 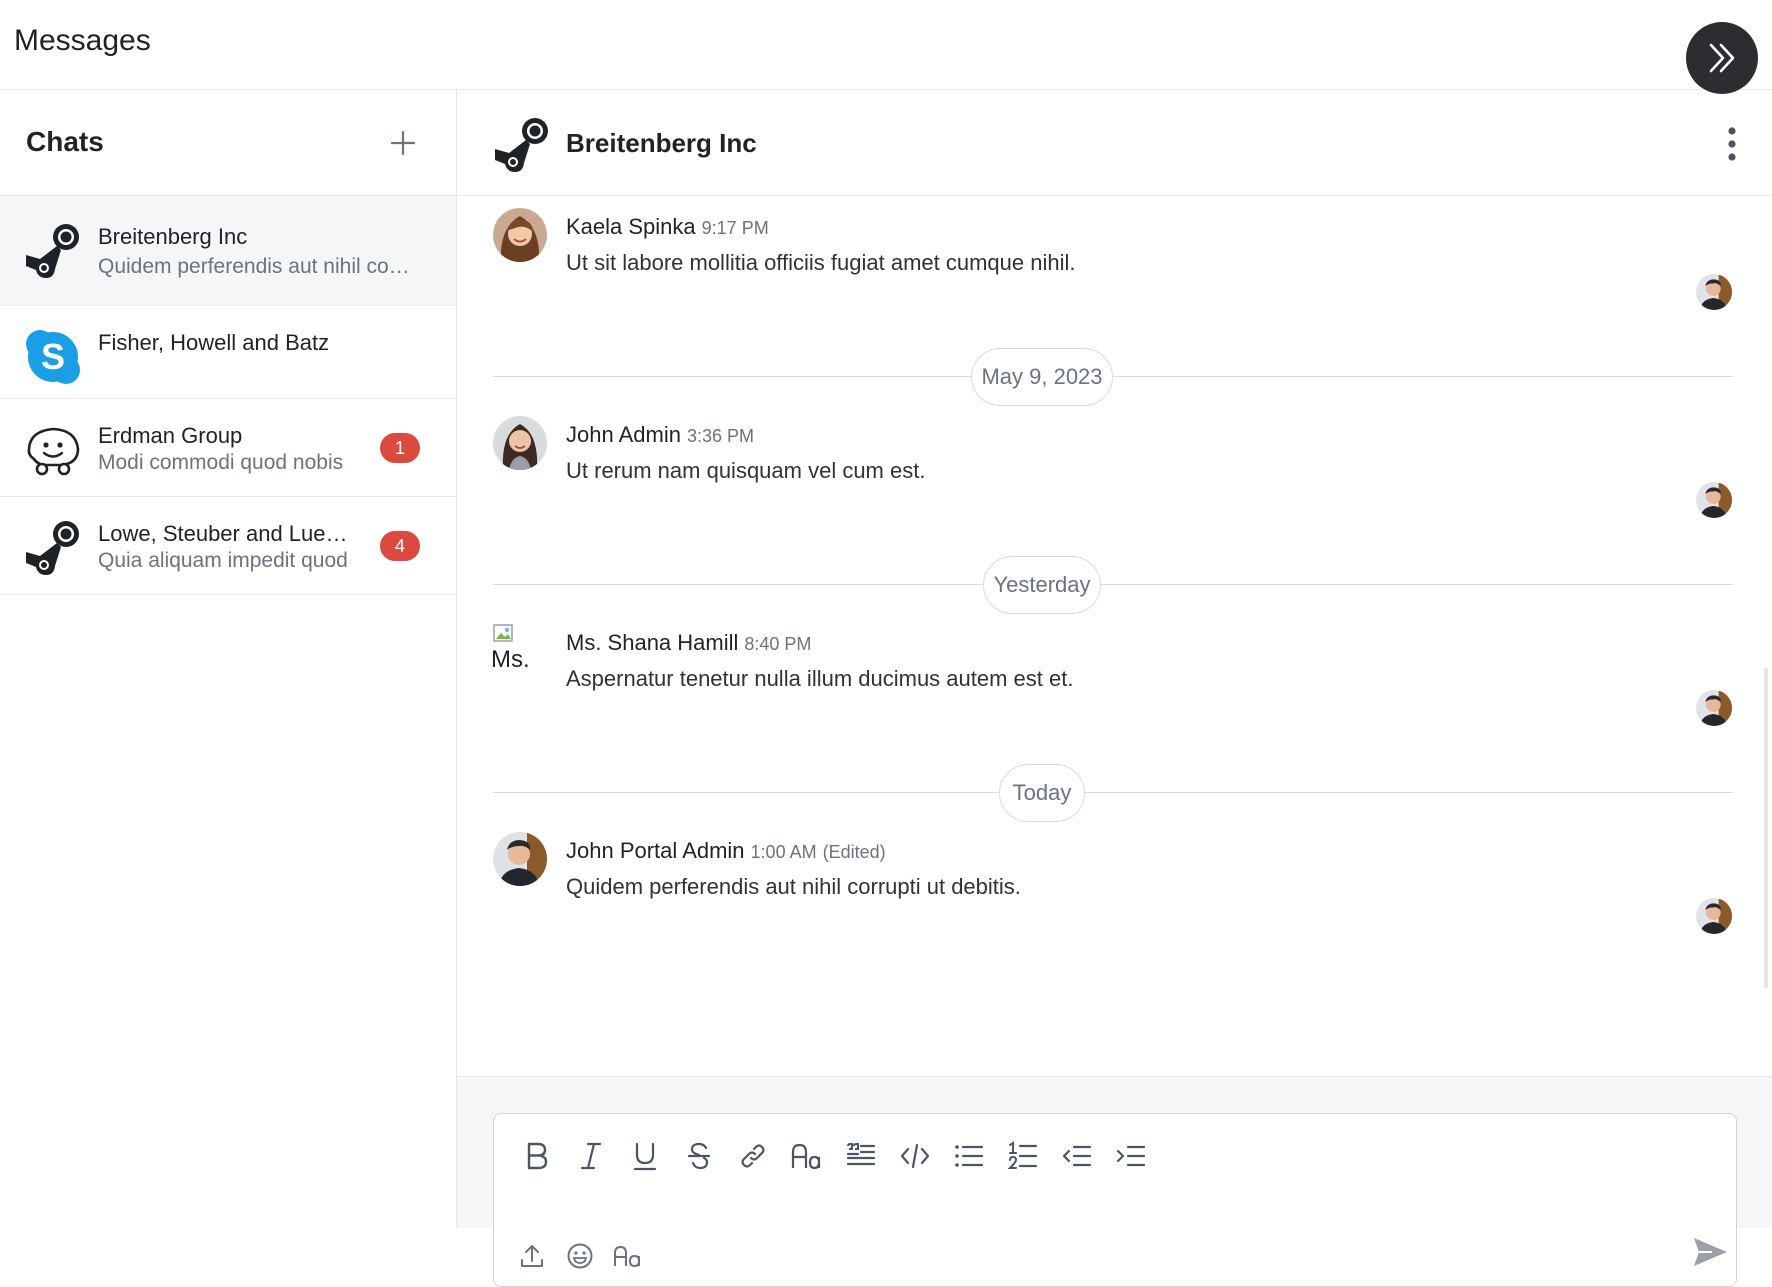 I want to click on more-options-icon, so click(x=1732, y=144).